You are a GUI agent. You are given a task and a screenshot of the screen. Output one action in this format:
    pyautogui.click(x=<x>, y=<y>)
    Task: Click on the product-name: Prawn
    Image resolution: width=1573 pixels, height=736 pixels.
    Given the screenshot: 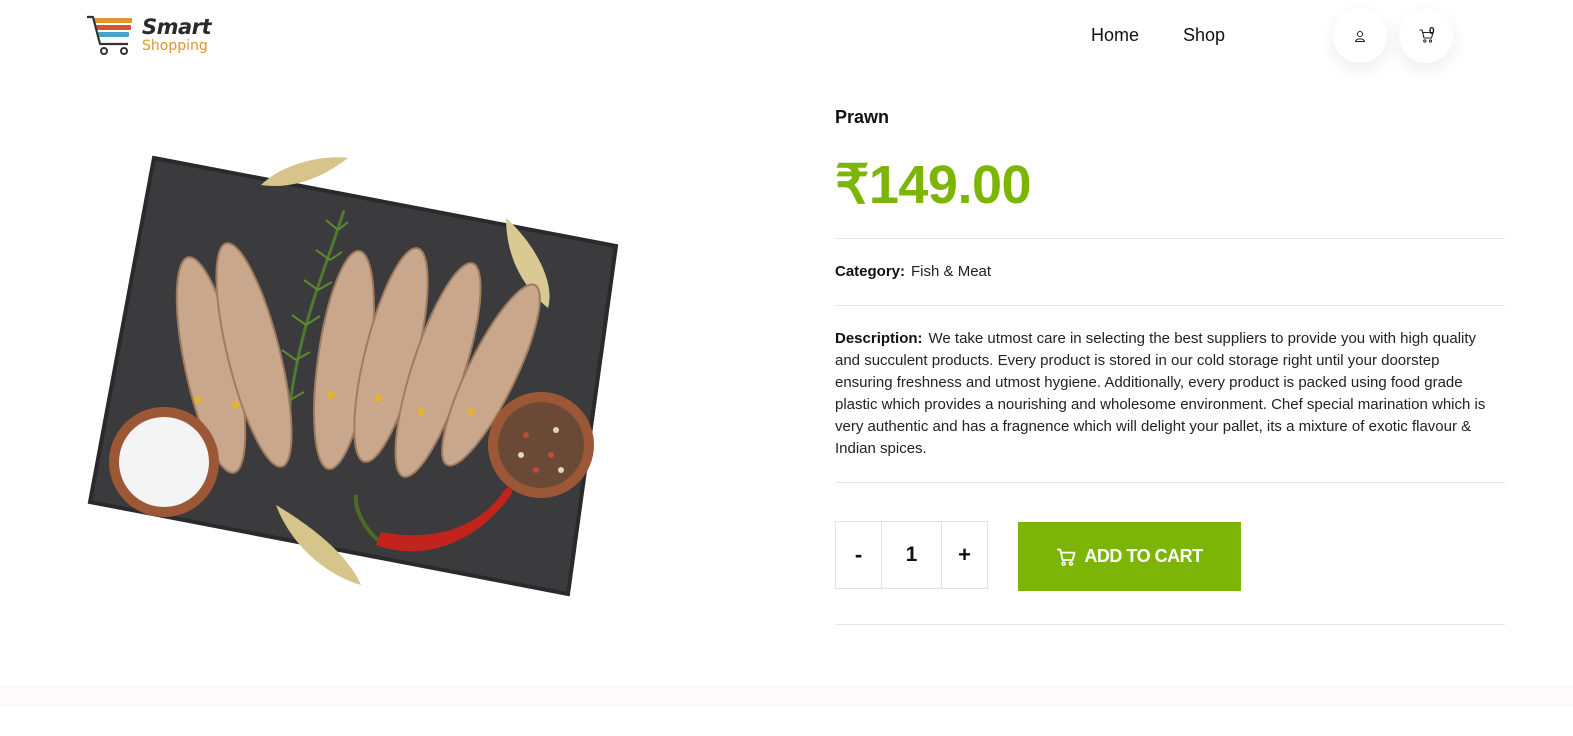 What is the action you would take?
    pyautogui.click(x=862, y=117)
    